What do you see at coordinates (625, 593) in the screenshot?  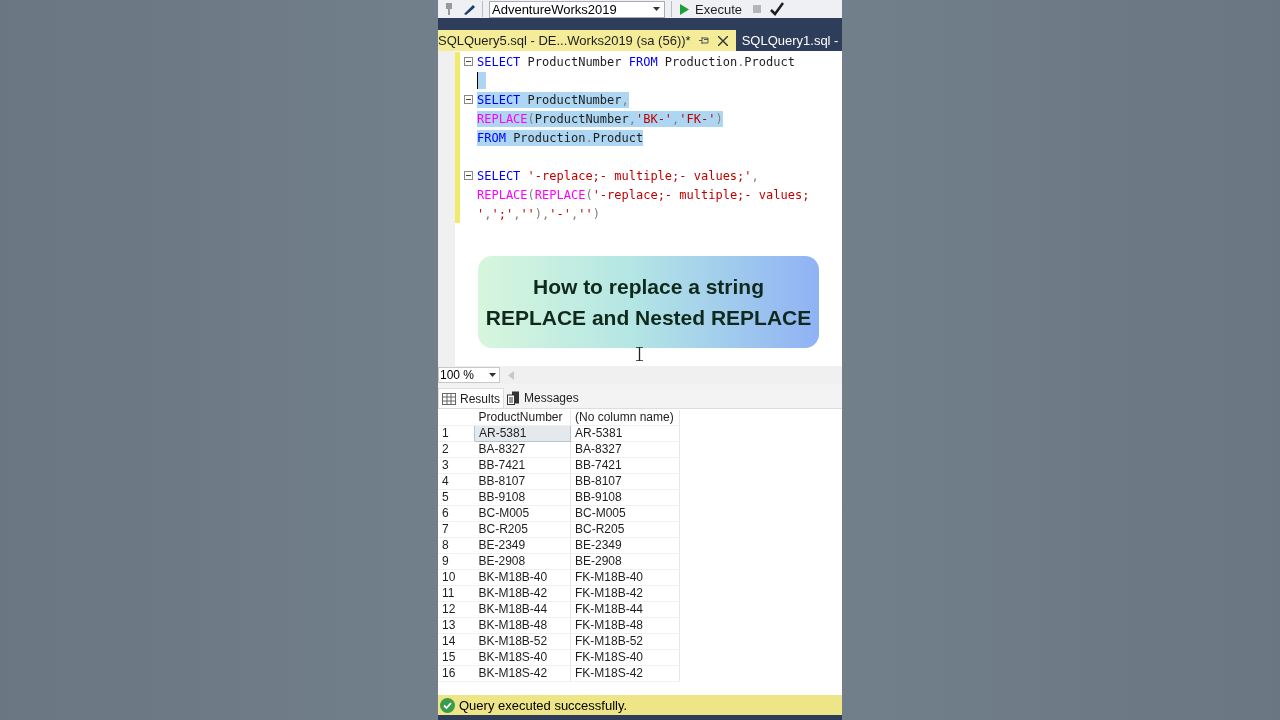 I see `table-cell: FK-M18B-42` at bounding box center [625, 593].